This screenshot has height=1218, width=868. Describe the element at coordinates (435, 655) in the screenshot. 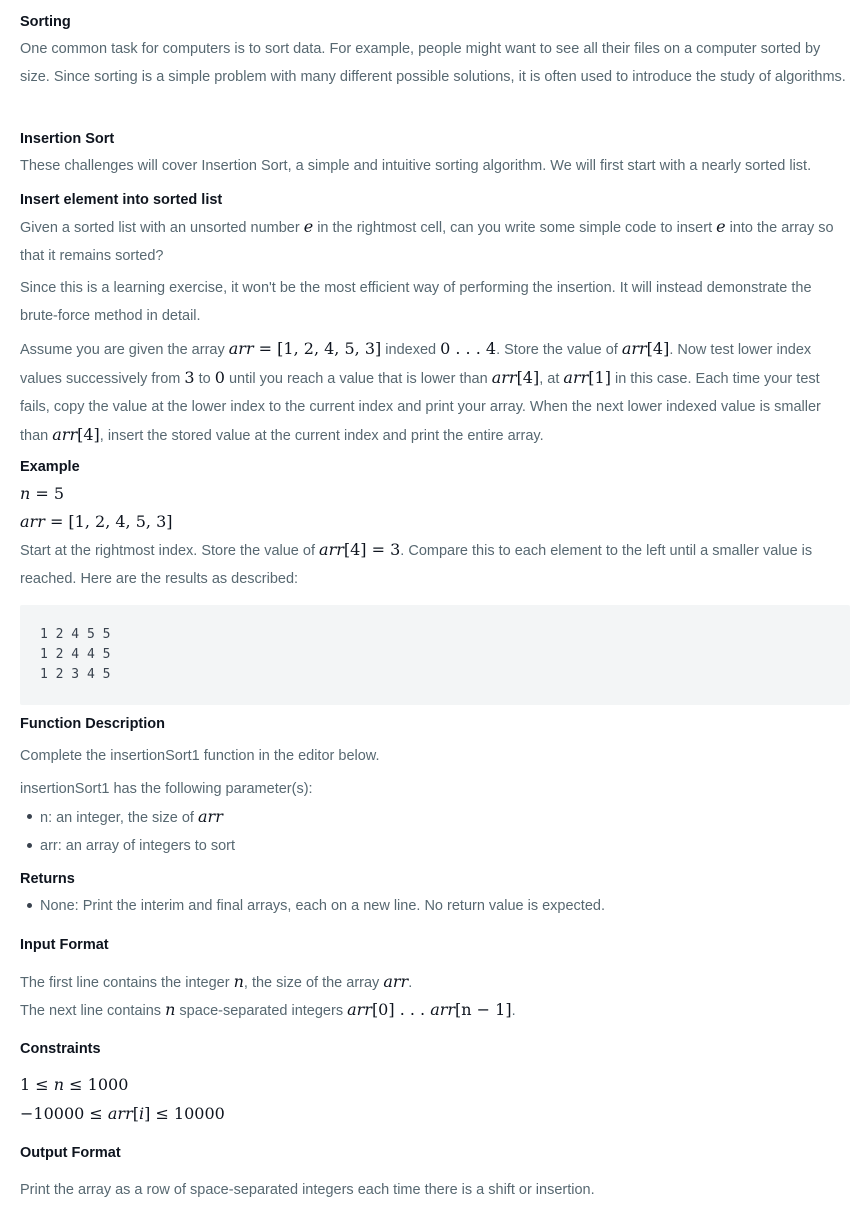

I see `example-output-code-block: 1 2 4 5 5 1 2 4 4 5 1 2 3 4 5` at that location.